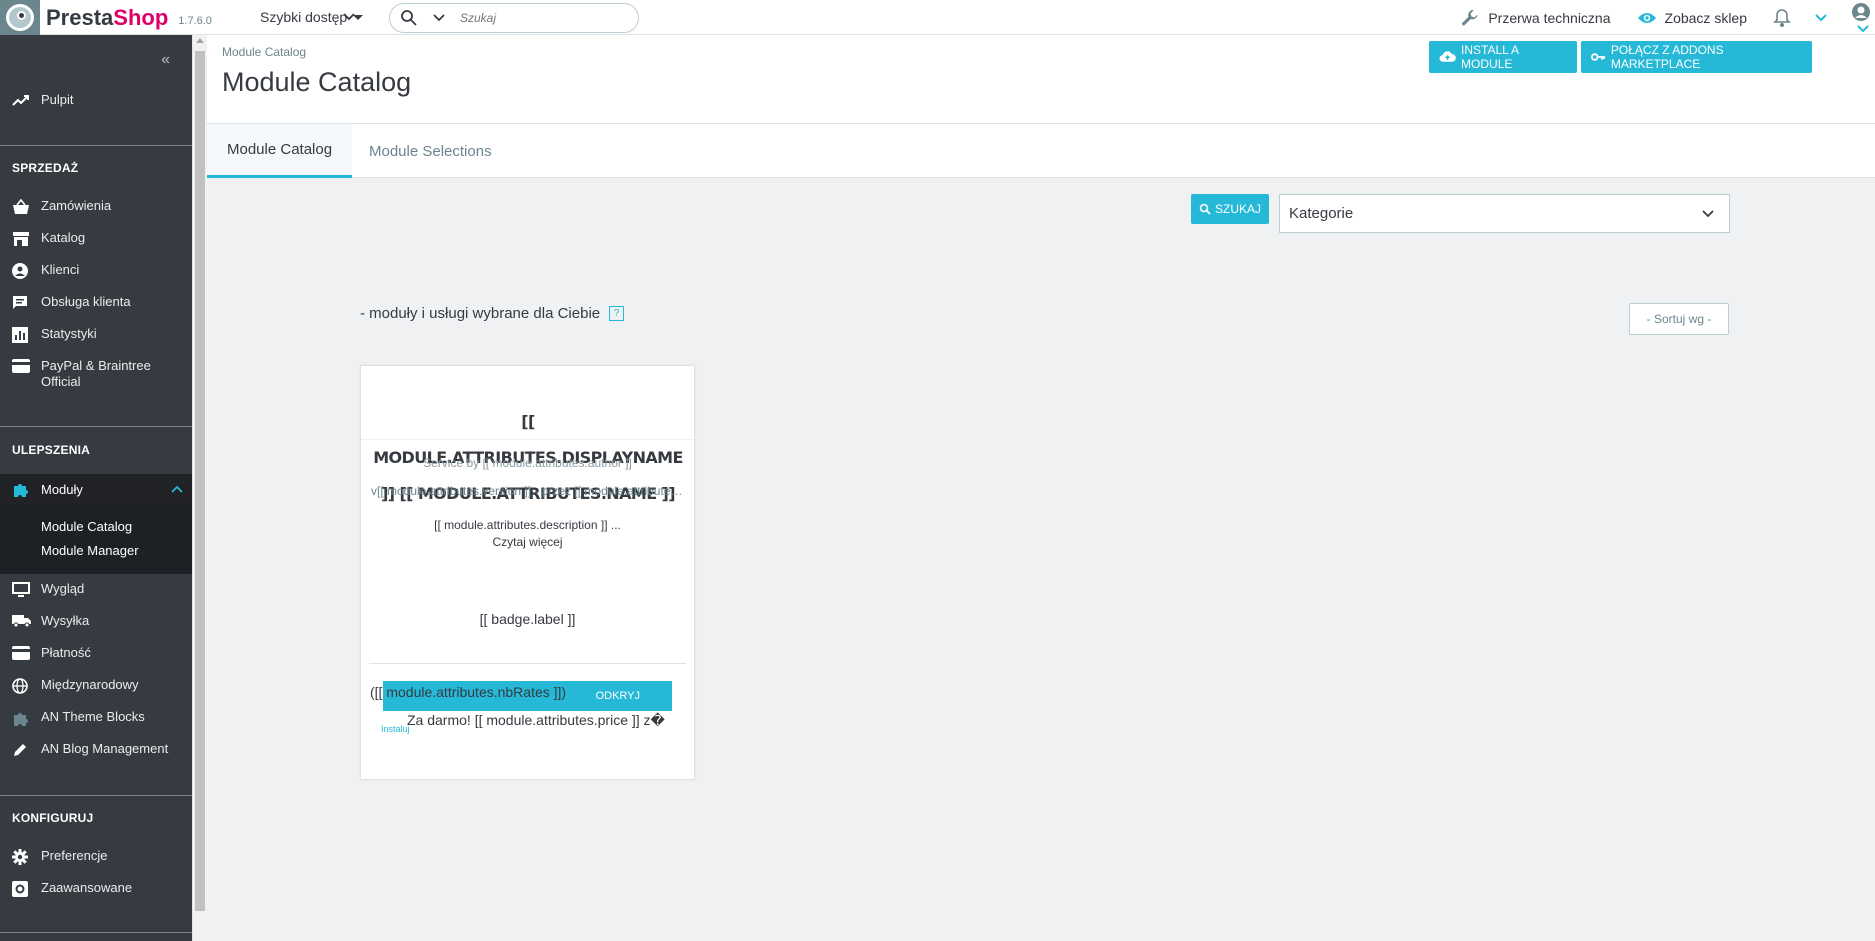 The image size is (1875, 941). I want to click on view-shop-label: Zobacz sklep, so click(1705, 17).